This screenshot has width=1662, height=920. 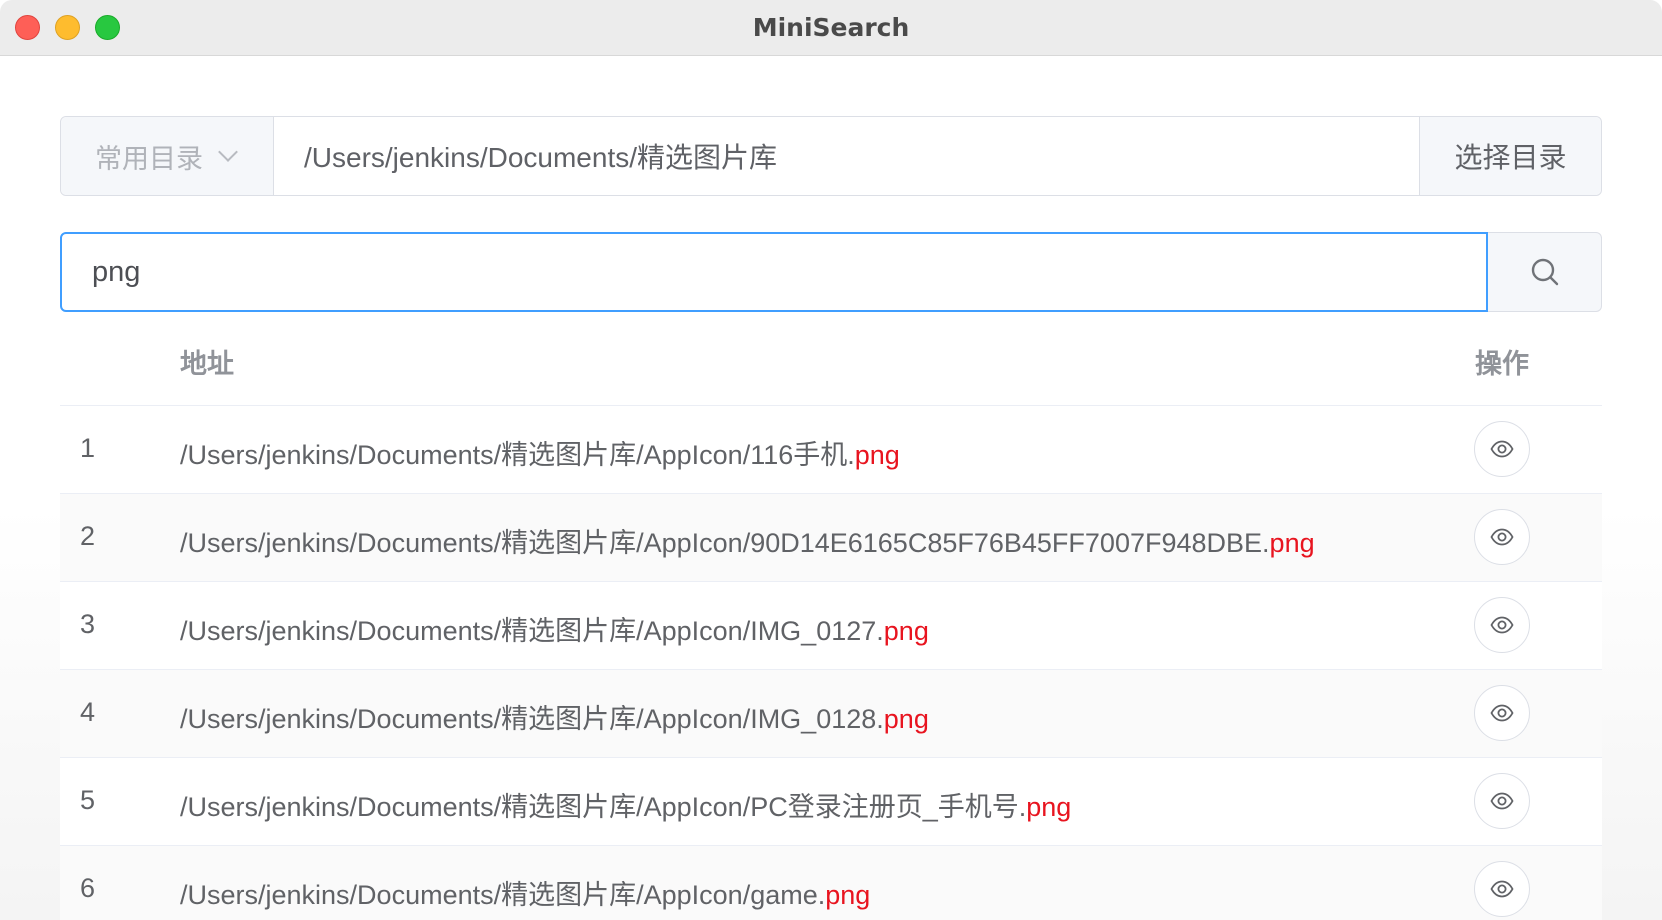 I want to click on common-directory-label: 常用目录, so click(x=149, y=158).